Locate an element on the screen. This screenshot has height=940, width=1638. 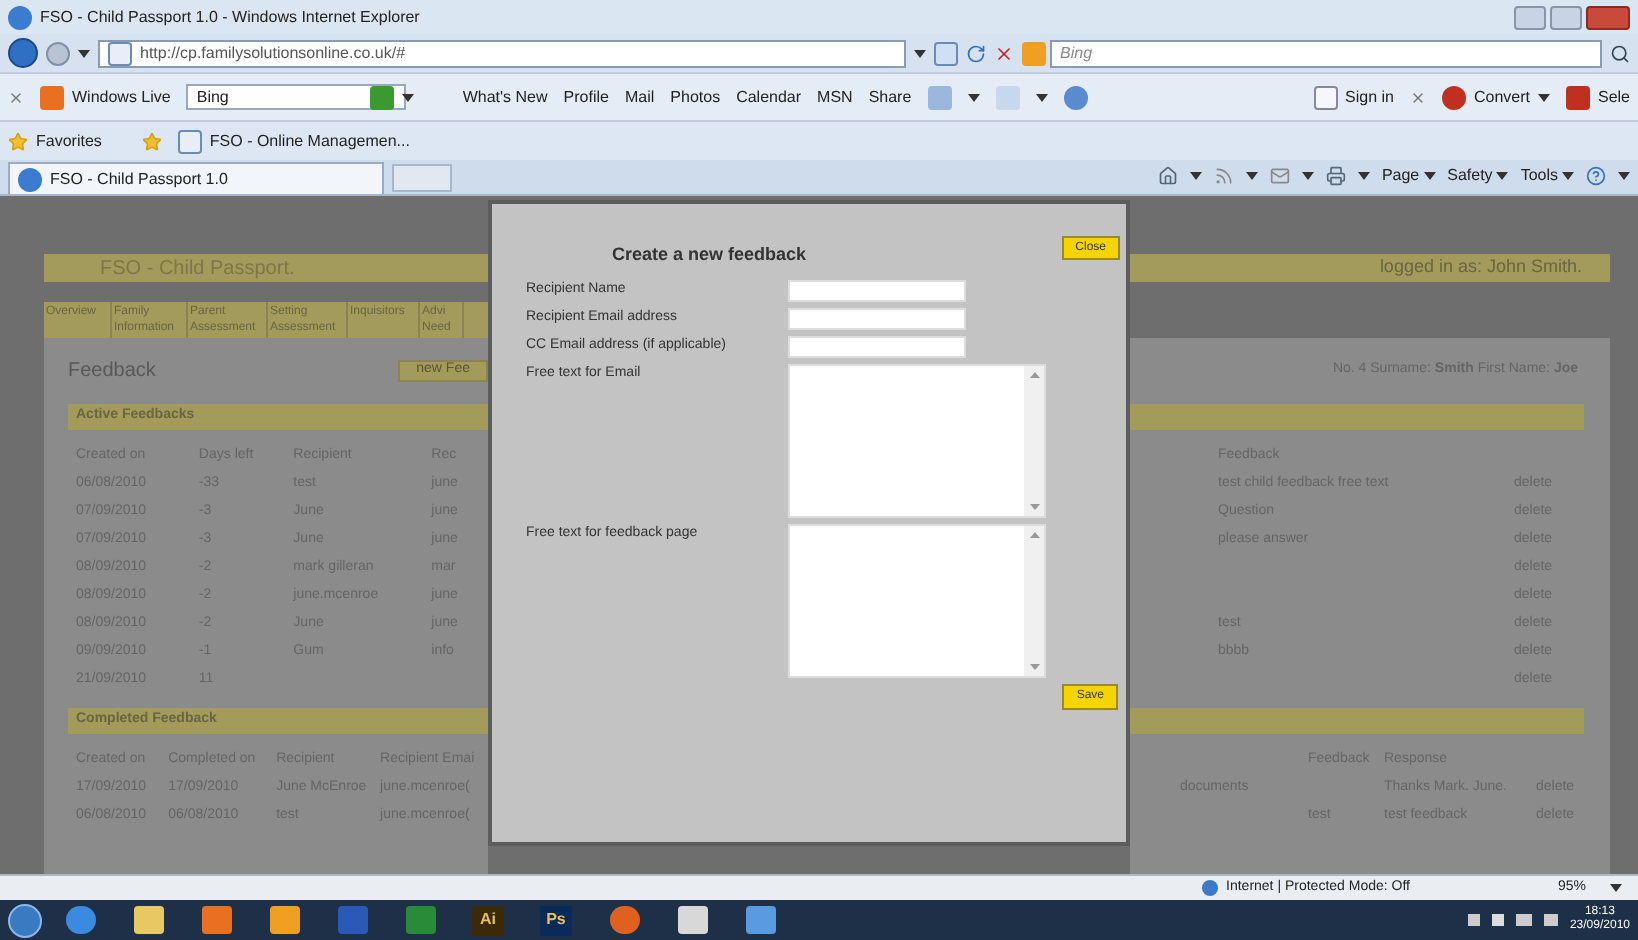
address-field: http://cp.familysolutionsonline.co.uk/# is located at coordinates (502, 53).